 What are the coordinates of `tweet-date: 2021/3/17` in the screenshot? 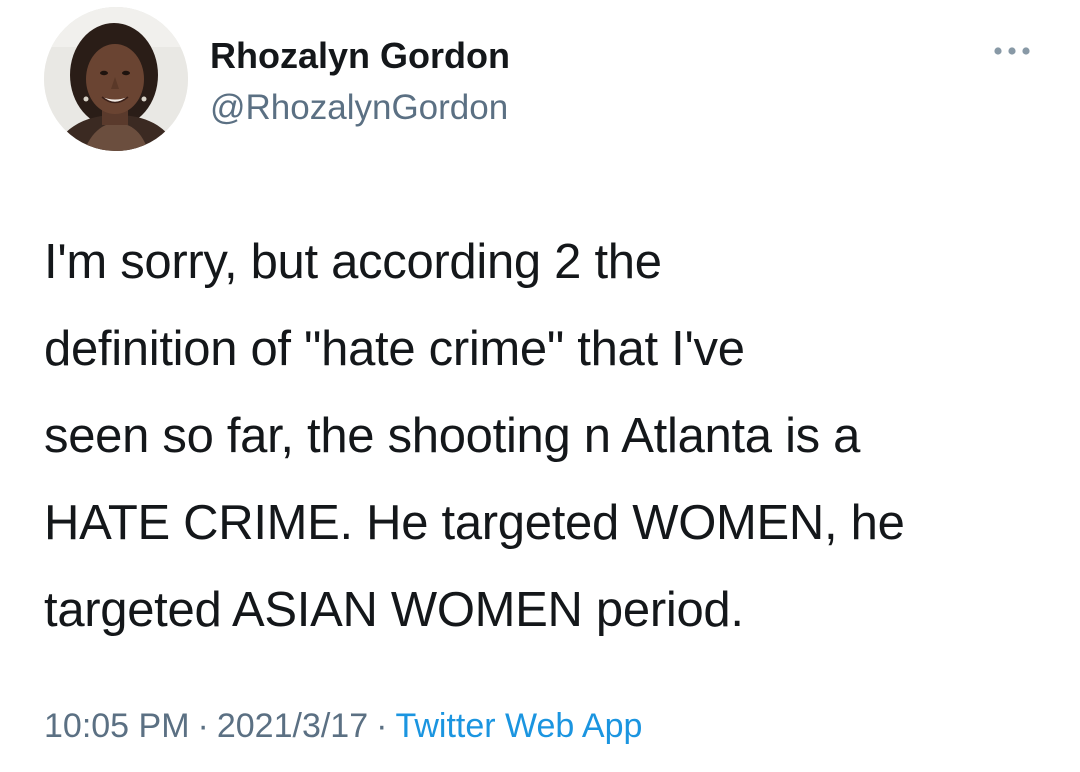 It's located at (292, 726).